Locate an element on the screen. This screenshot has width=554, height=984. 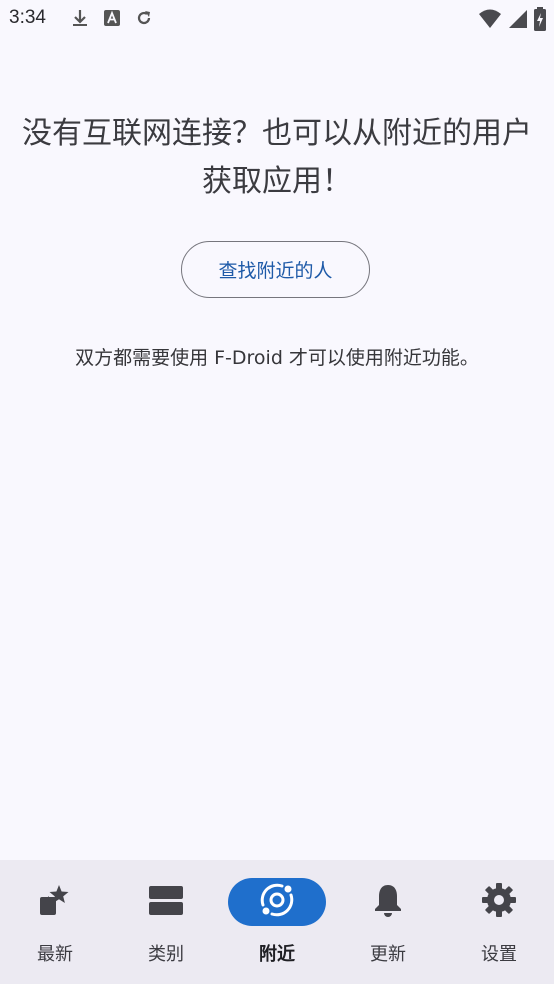
nearby-info-text: 双方都需要使用 F-Droid 才可以使用附近功能。 is located at coordinates (277, 358).